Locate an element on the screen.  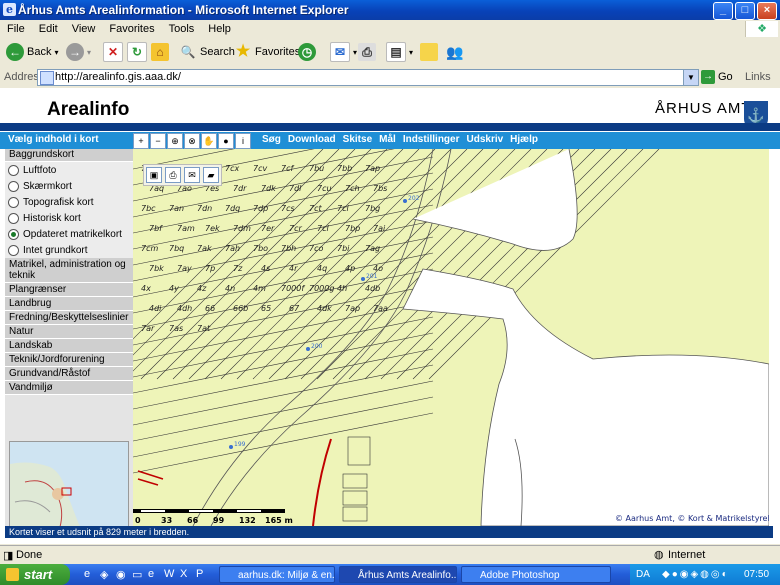
pan-hand-icon: ✋ is located at coordinates (209, 141).